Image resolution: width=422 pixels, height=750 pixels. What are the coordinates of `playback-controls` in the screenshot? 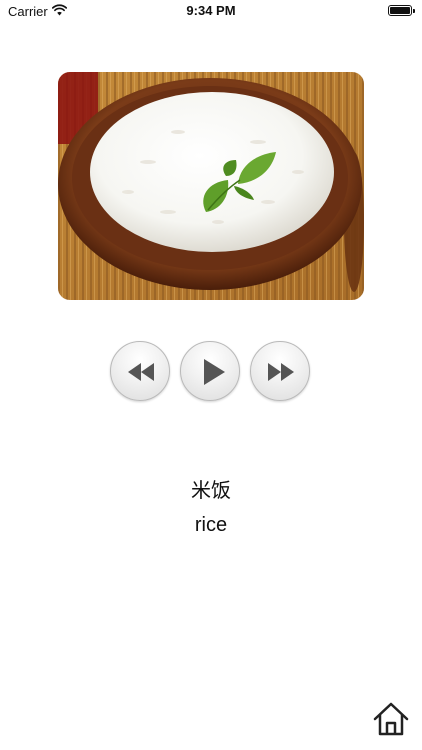 It's located at (211, 372).